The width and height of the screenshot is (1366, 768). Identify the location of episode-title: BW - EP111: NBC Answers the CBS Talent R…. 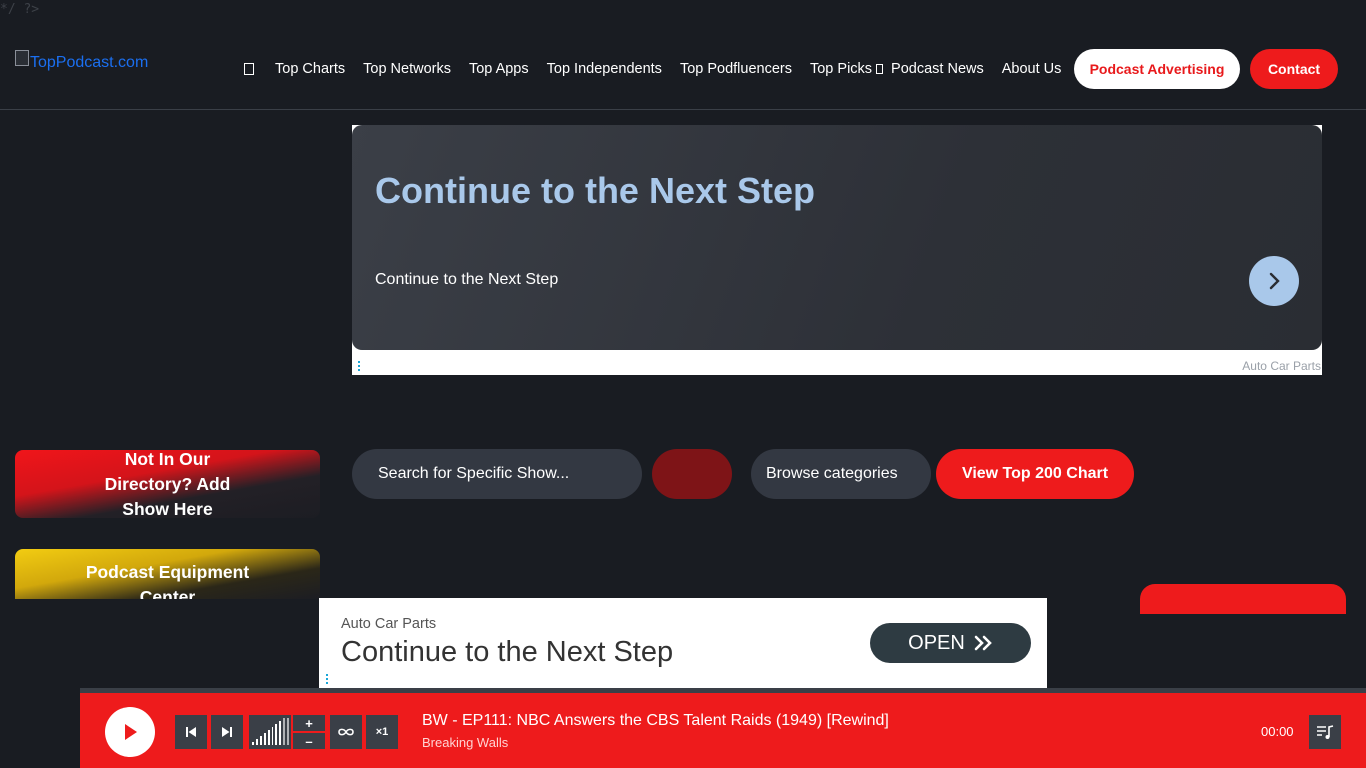
(655, 720).